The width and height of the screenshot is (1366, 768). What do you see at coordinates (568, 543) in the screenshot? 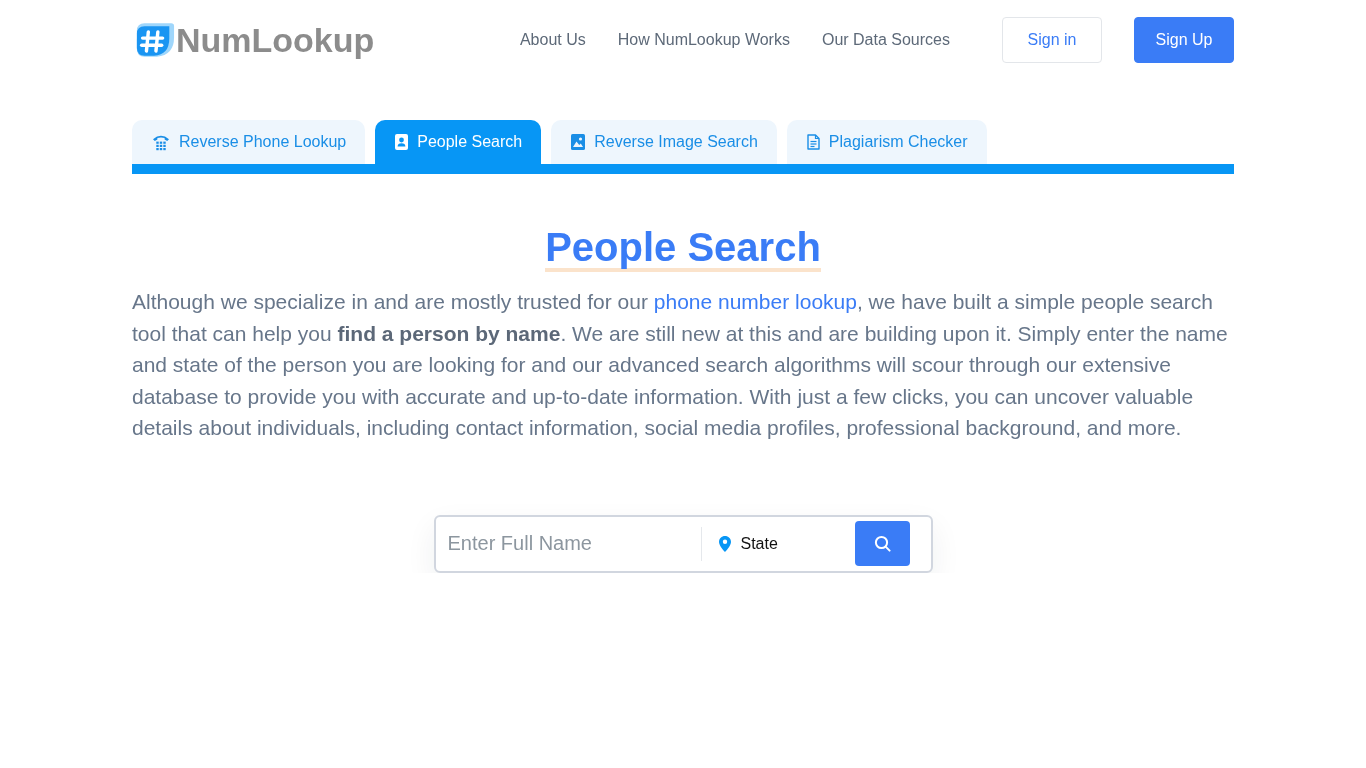
I see `name-input-field: Enter Full Name` at bounding box center [568, 543].